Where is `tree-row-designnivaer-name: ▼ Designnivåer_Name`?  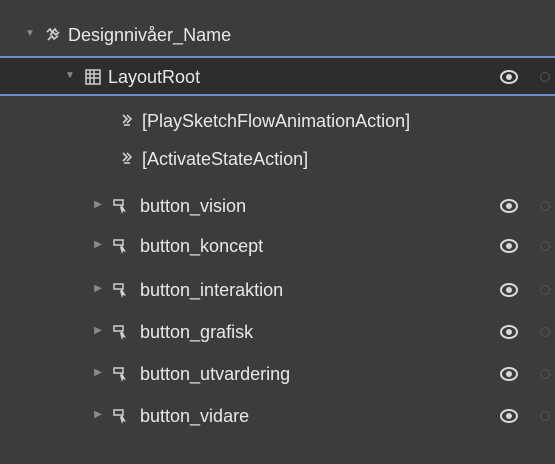
tree-row-designnivaer-name: ▼ Designnivåer_Name is located at coordinates (277, 35).